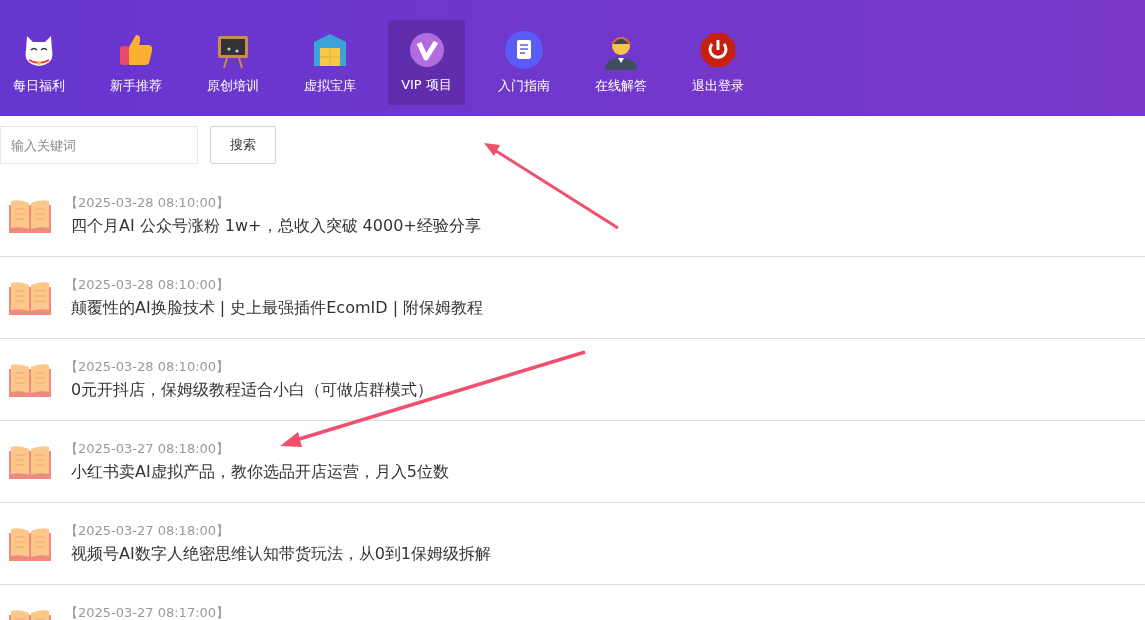  What do you see at coordinates (717, 62) in the screenshot?
I see `nav-item: 退出登录` at bounding box center [717, 62].